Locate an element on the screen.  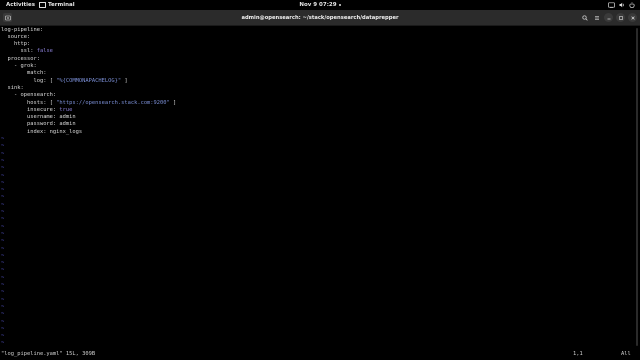
code-line: password: admin is located at coordinates (38, 124).